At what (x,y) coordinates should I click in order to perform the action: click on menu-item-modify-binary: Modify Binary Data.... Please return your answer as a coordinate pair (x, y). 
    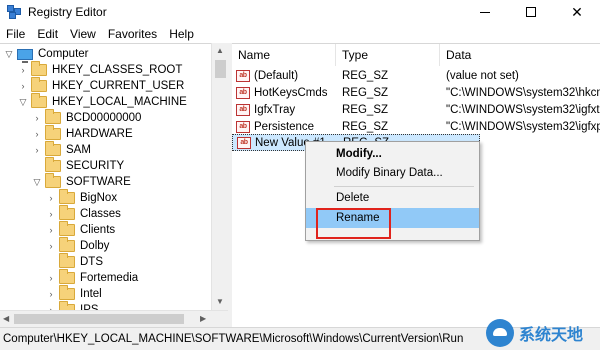
    Looking at the image, I should click on (392, 173).